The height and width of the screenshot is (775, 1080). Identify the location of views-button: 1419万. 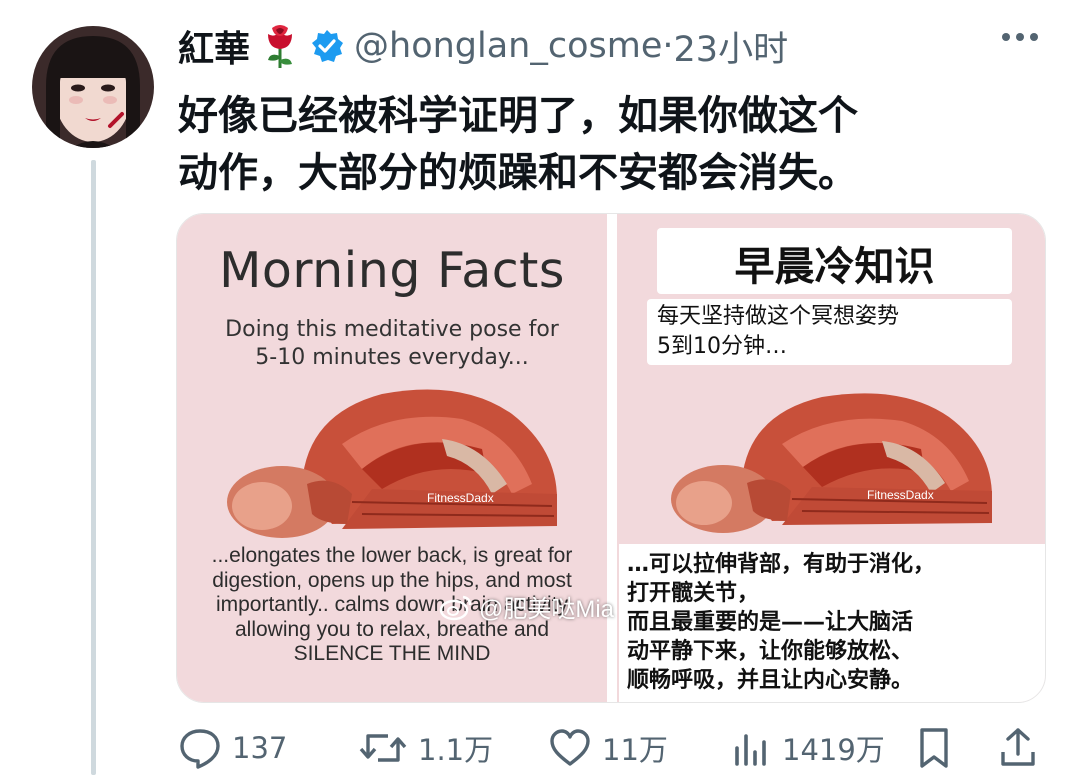
(808, 747).